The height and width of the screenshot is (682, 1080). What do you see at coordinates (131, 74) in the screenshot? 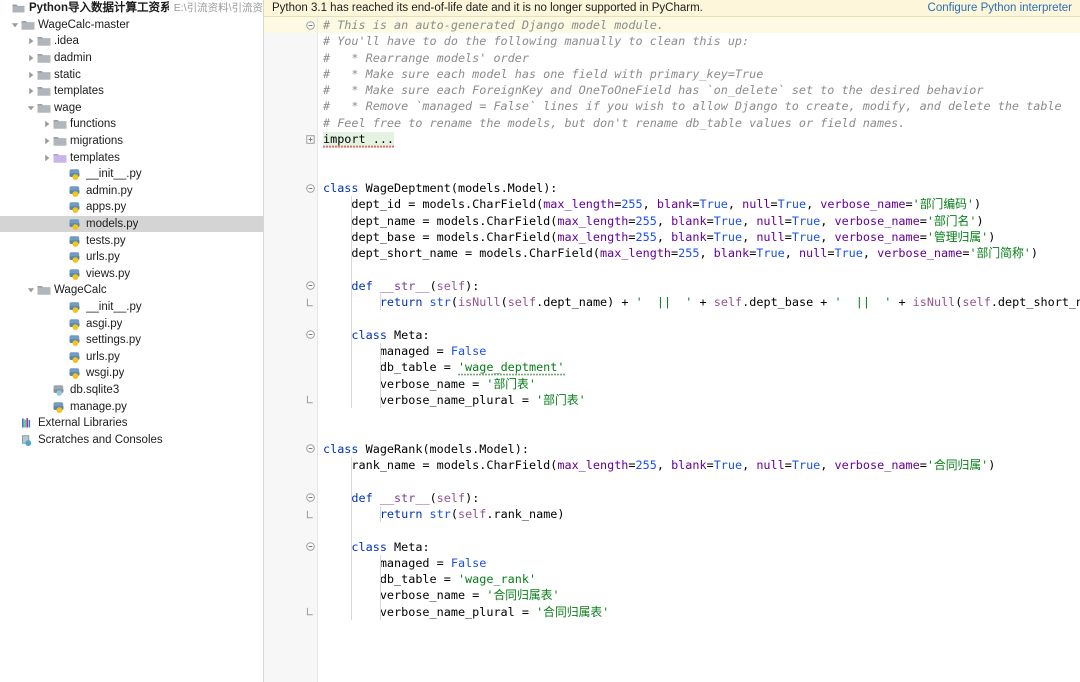
I see `tree-item-static: static` at bounding box center [131, 74].